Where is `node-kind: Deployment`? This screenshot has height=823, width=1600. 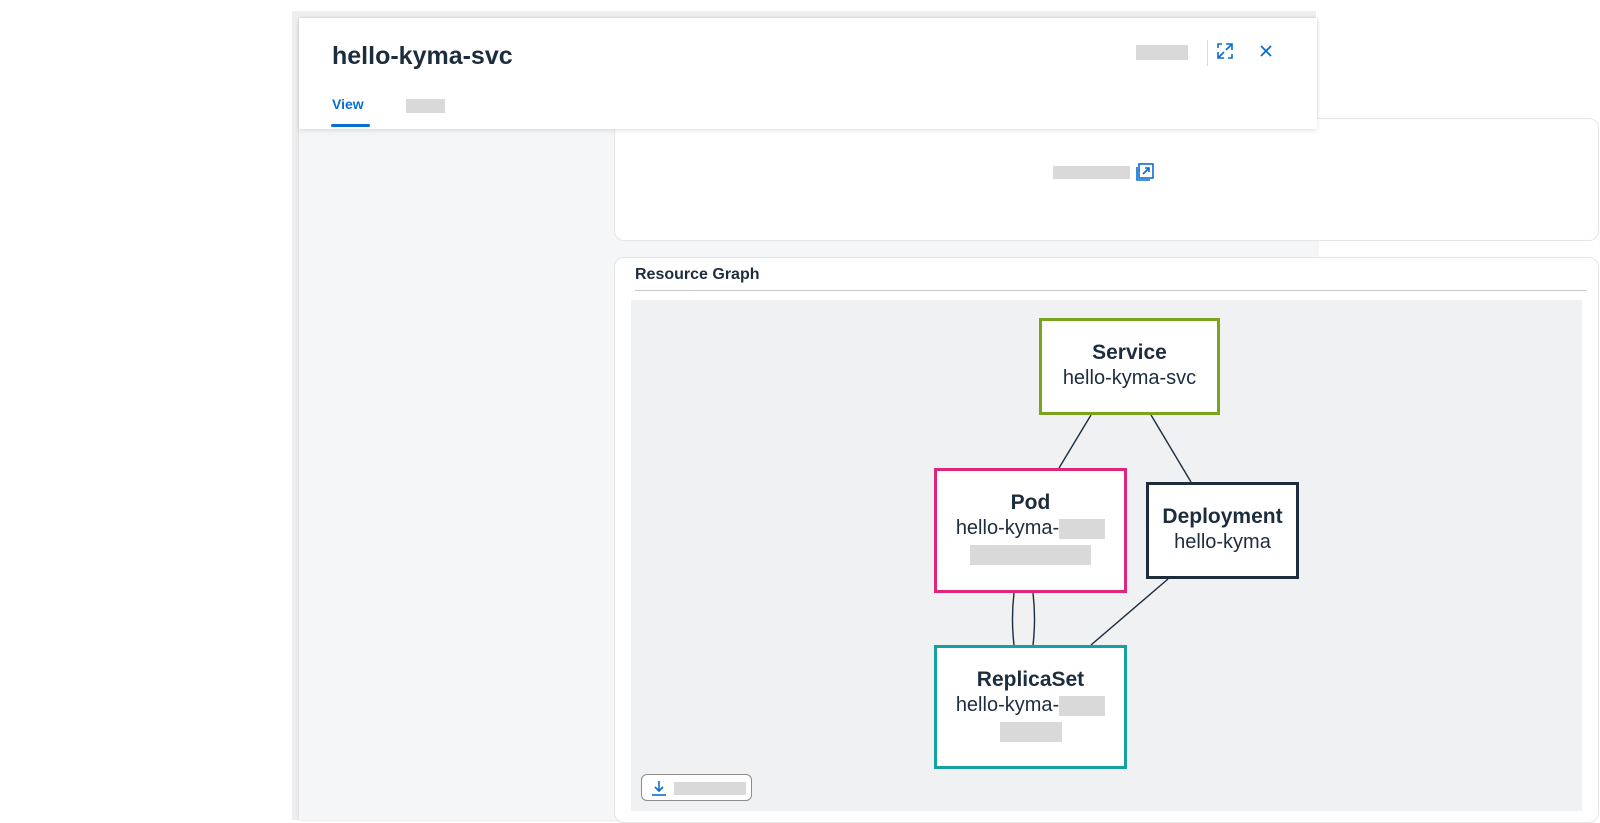
node-kind: Deployment is located at coordinates (1222, 516).